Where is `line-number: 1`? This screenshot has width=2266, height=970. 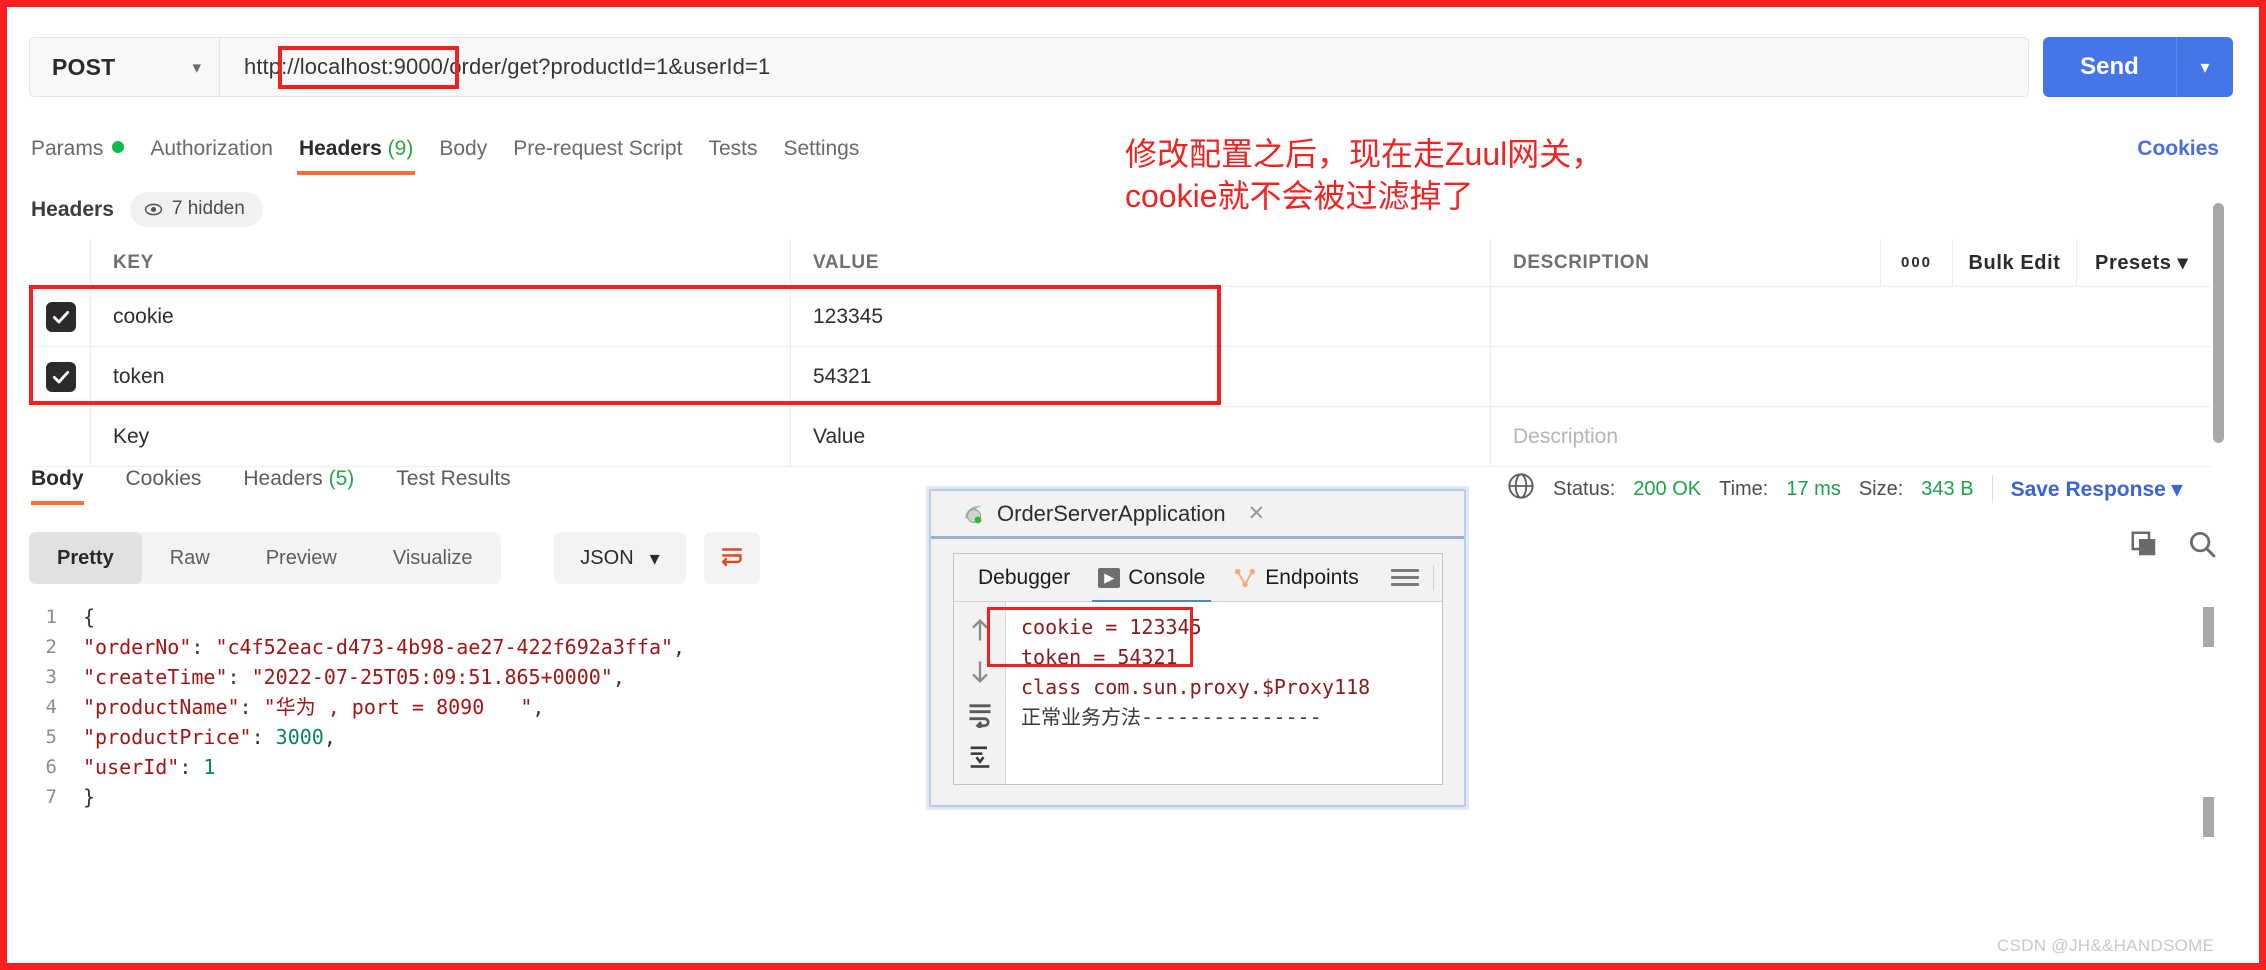
line-number: 1 is located at coordinates (51, 617).